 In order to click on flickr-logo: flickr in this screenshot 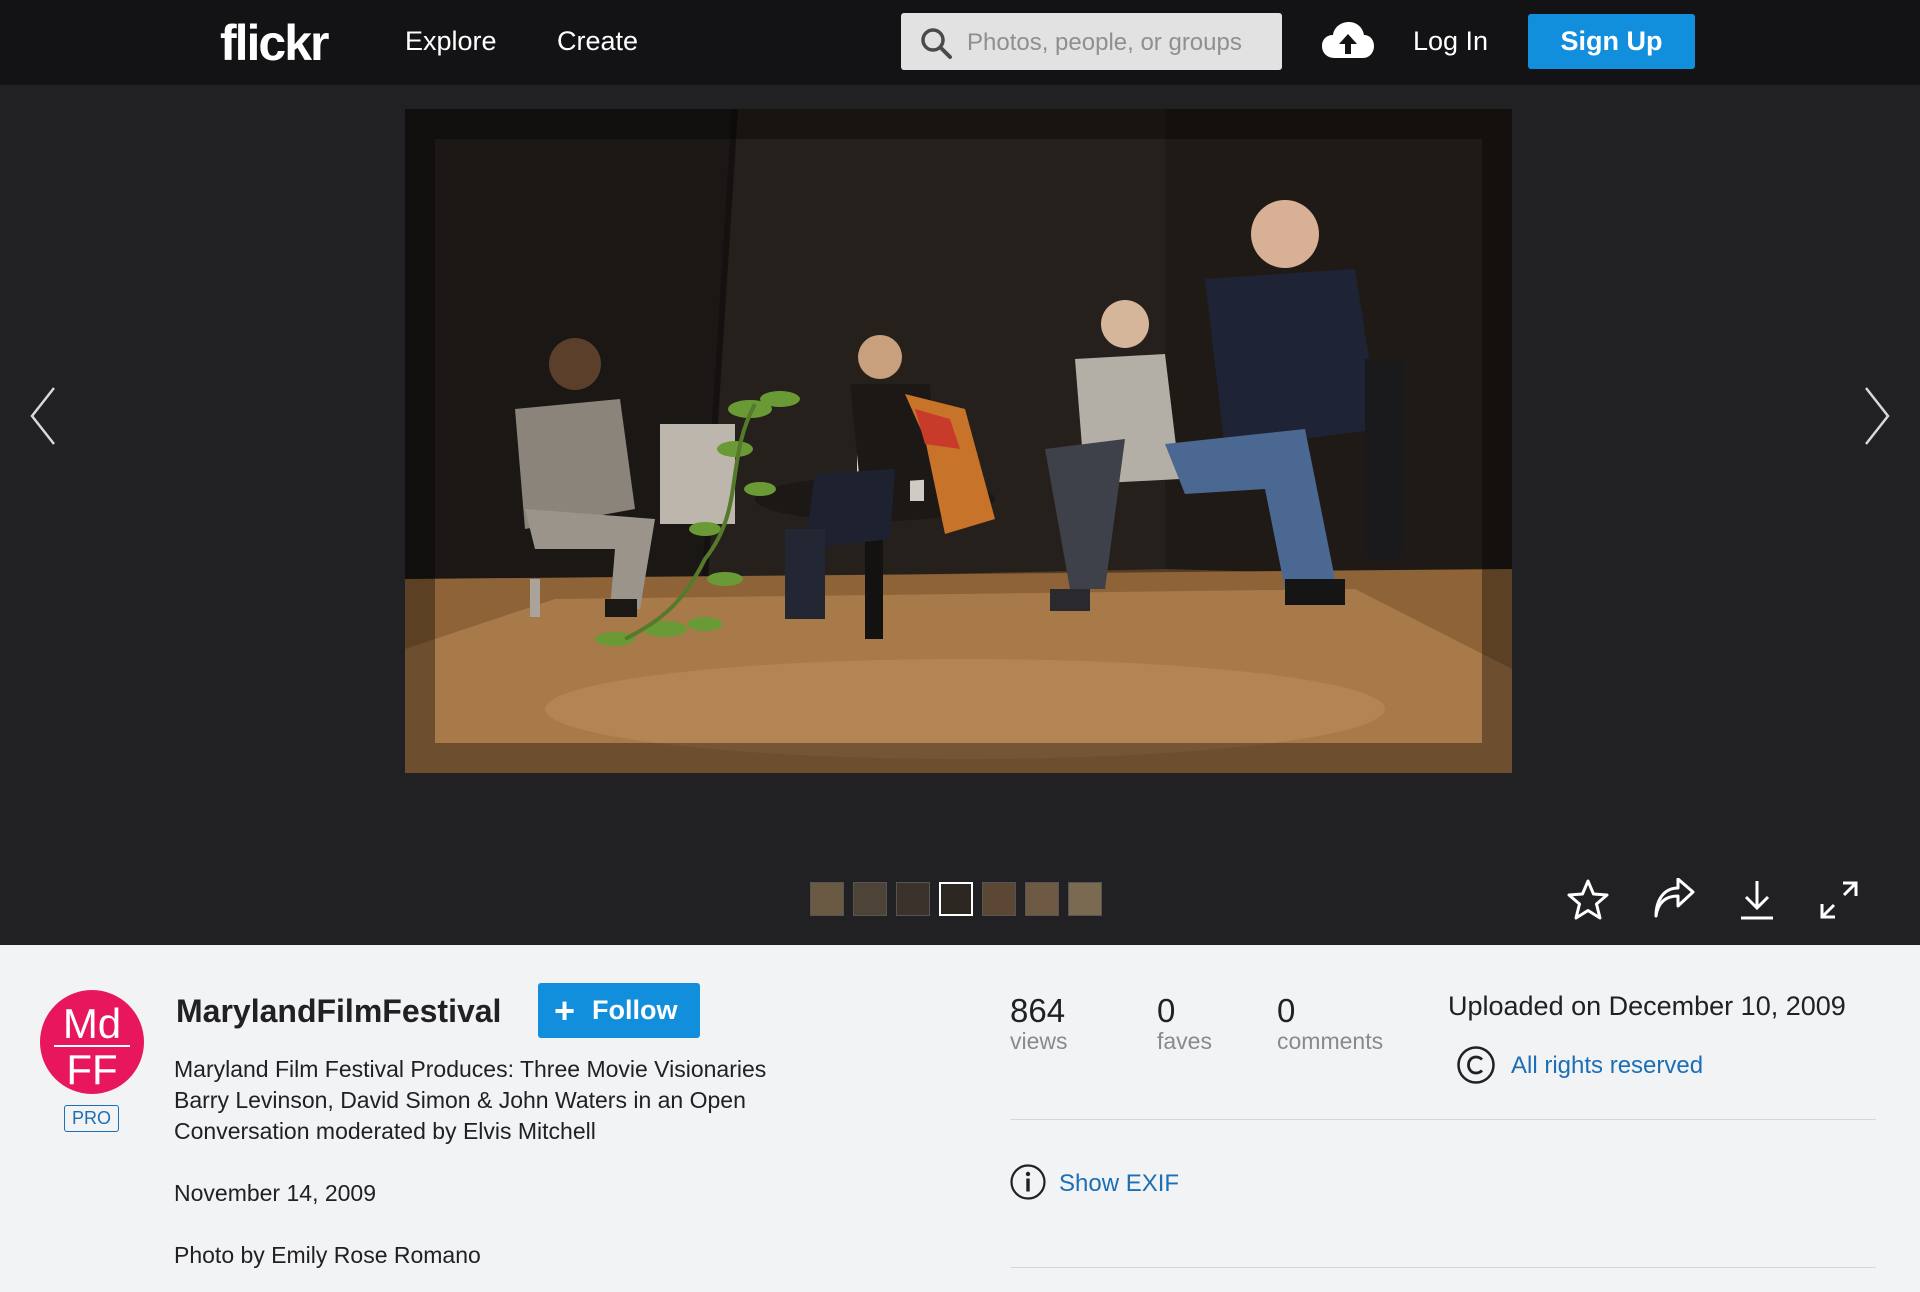, I will do `click(275, 43)`.